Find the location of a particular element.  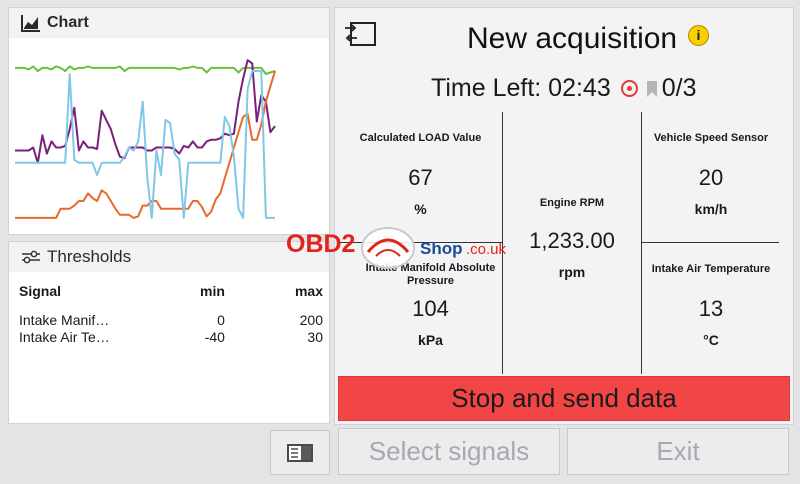

column-header-signal: Signal is located at coordinates (40, 290).